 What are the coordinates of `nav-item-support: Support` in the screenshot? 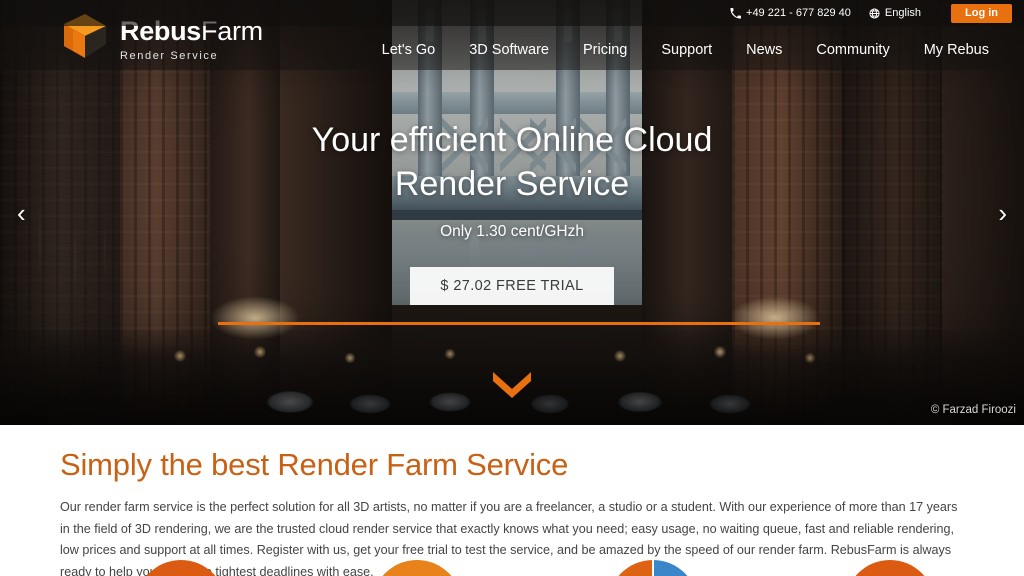 It's located at (686, 50).